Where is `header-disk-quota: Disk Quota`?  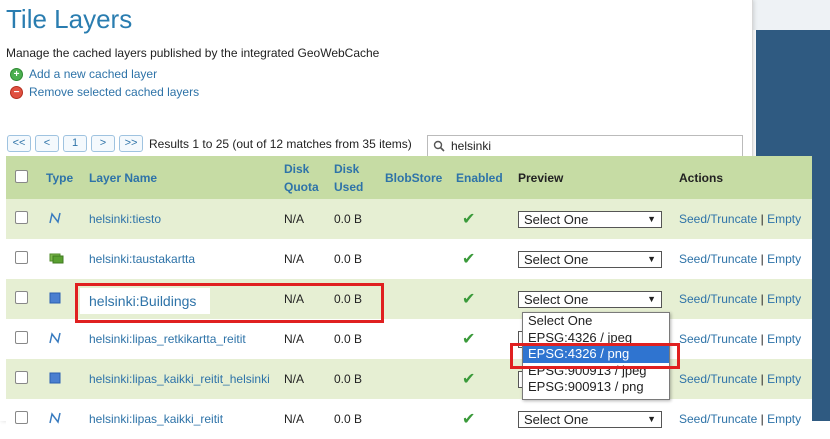
header-disk-quota: Disk Quota is located at coordinates (304, 177).